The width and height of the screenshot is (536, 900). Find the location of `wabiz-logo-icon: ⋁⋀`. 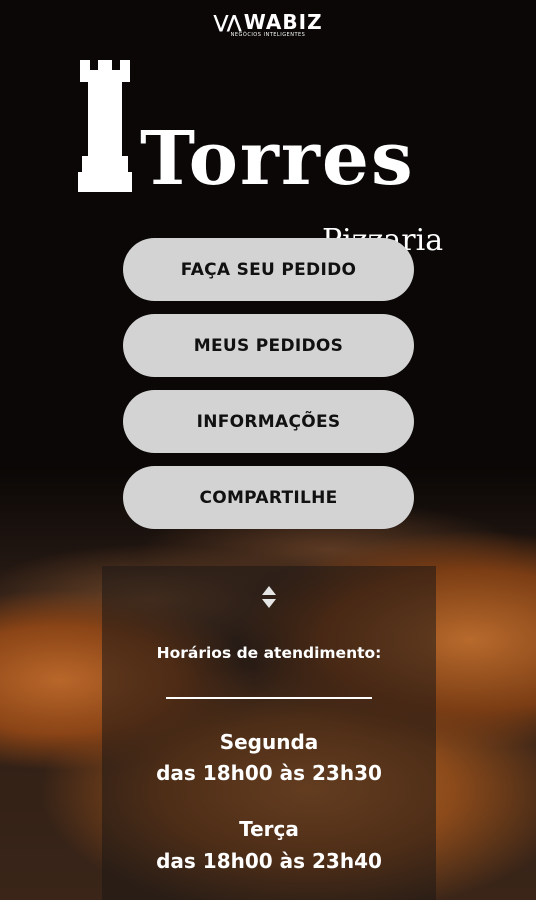

wabiz-logo-icon: ⋁⋀ is located at coordinates (227, 22).